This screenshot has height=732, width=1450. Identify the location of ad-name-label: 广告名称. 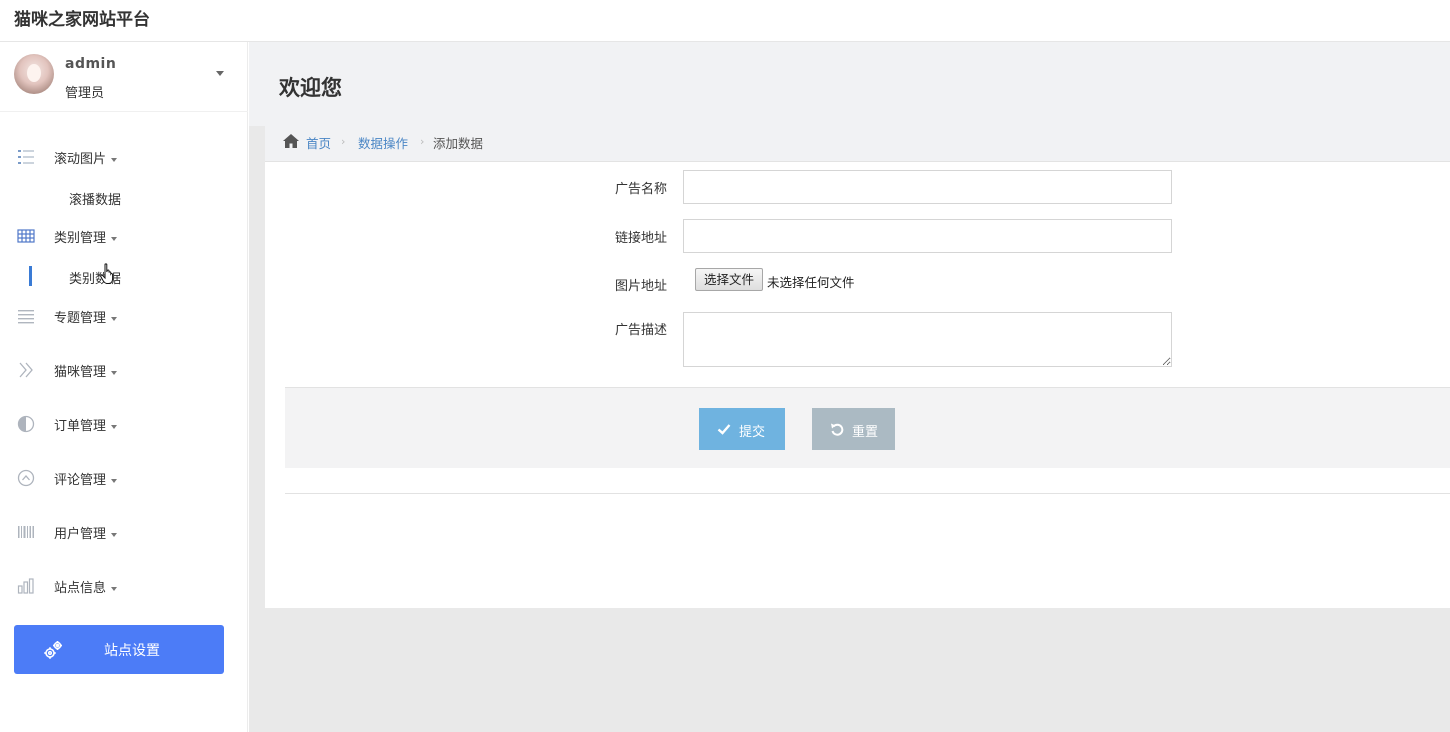
(641, 189).